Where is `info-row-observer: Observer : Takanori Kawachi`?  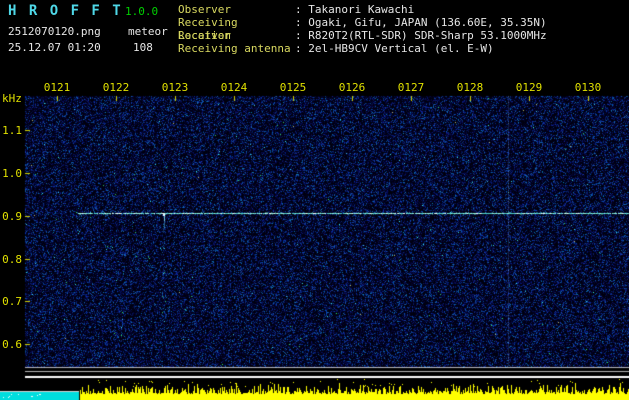 info-row-observer: Observer : Takanori Kawachi is located at coordinates (362, 9).